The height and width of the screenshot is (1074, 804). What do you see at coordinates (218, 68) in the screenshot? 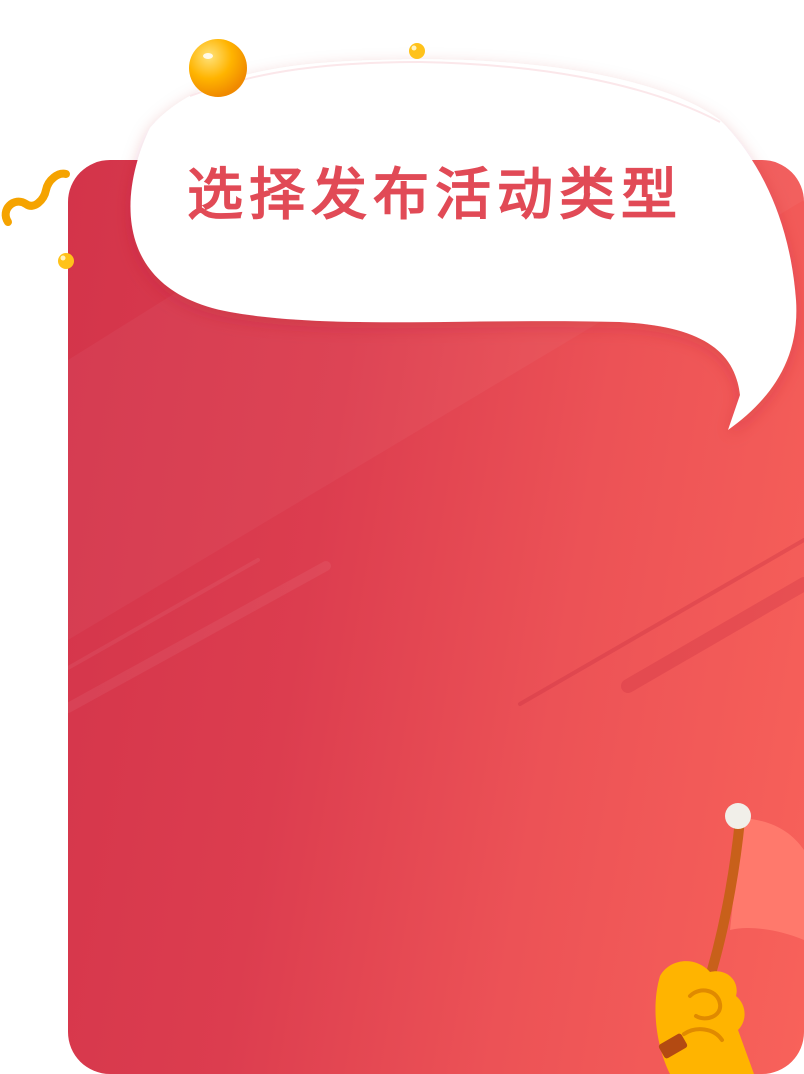
I see `gold-coin-icon` at bounding box center [218, 68].